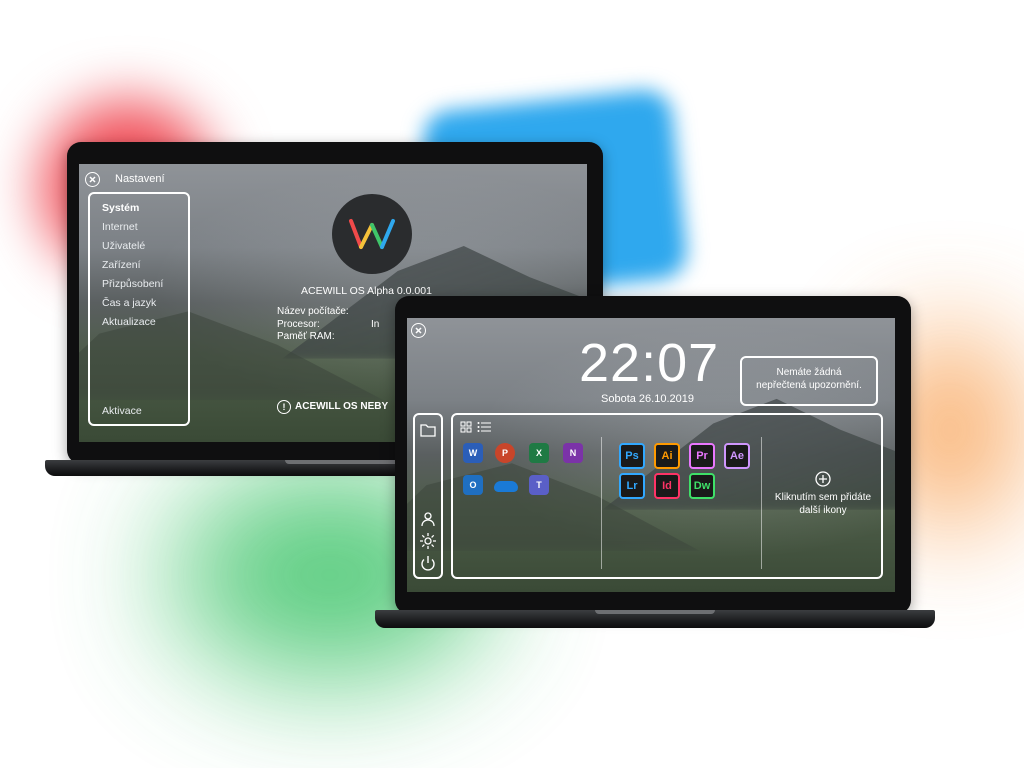  Describe the element at coordinates (473, 485) in the screenshot. I see `outlook-icon: O` at that location.